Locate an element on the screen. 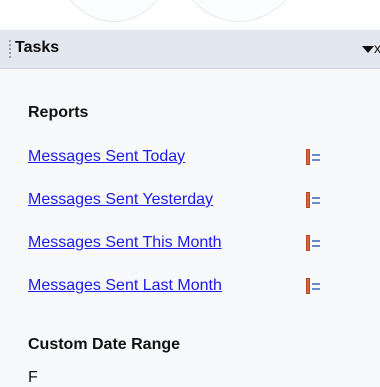 The width and height of the screenshot is (380, 387). chevron-down-icon is located at coordinates (368, 49).